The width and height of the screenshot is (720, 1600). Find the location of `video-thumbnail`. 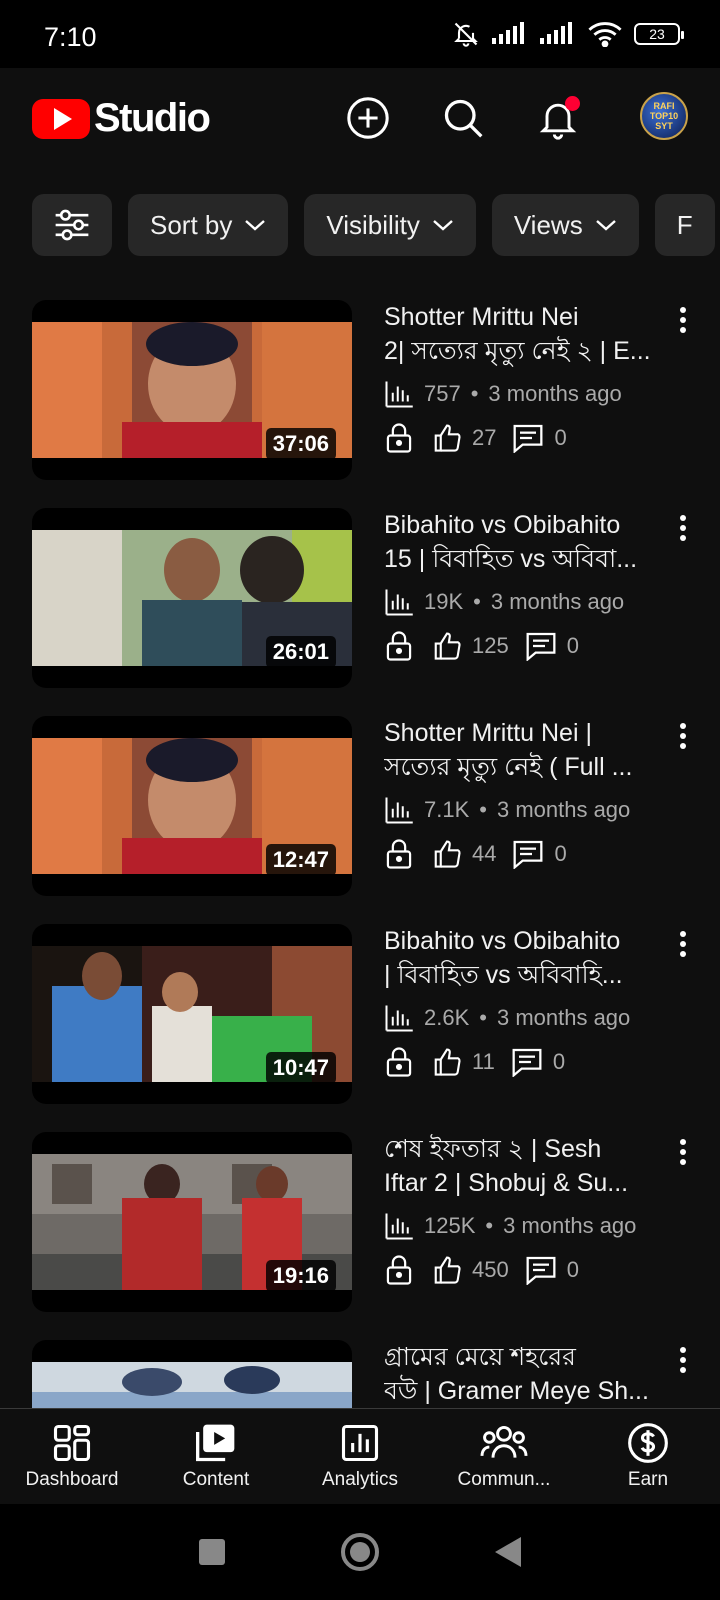

video-thumbnail is located at coordinates (192, 1374).